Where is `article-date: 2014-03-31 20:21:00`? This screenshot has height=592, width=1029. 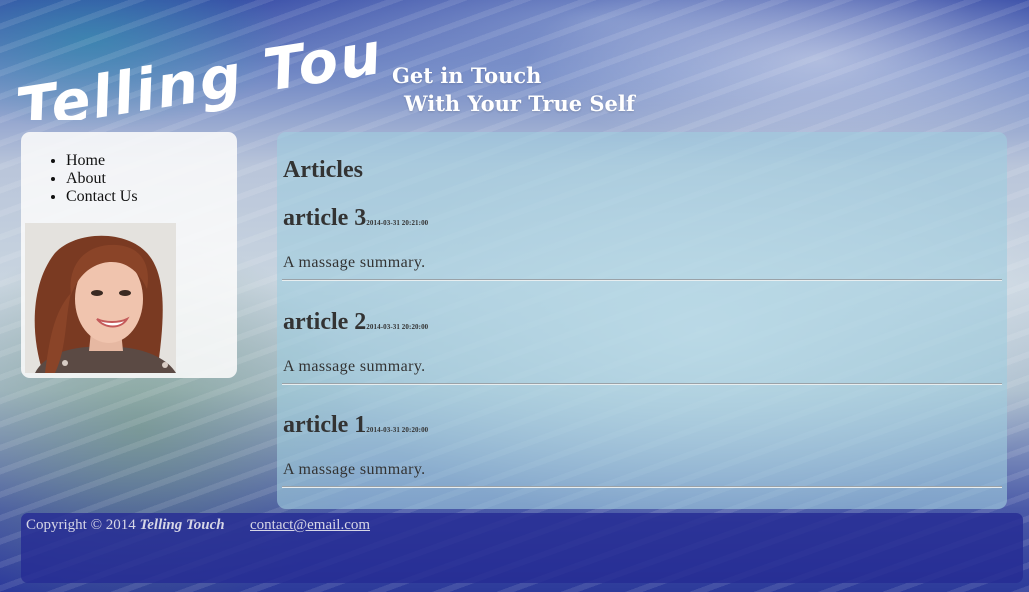 article-date: 2014-03-31 20:21:00 is located at coordinates (397, 223).